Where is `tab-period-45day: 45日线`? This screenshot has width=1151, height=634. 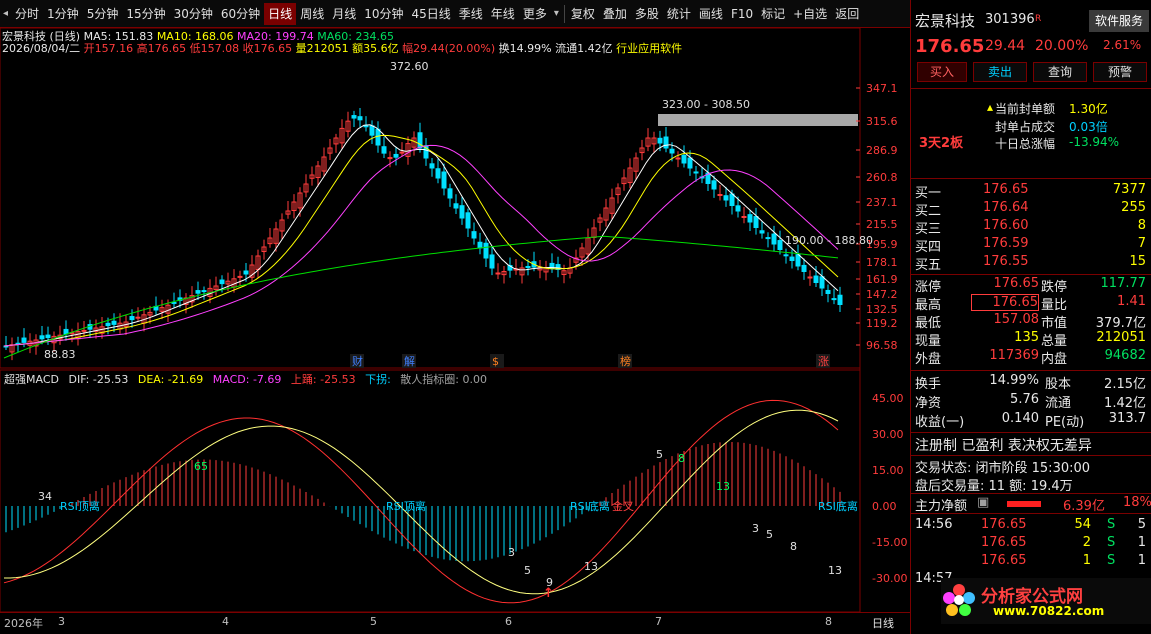
tab-period-45day: 45日线 is located at coordinates (431, 14).